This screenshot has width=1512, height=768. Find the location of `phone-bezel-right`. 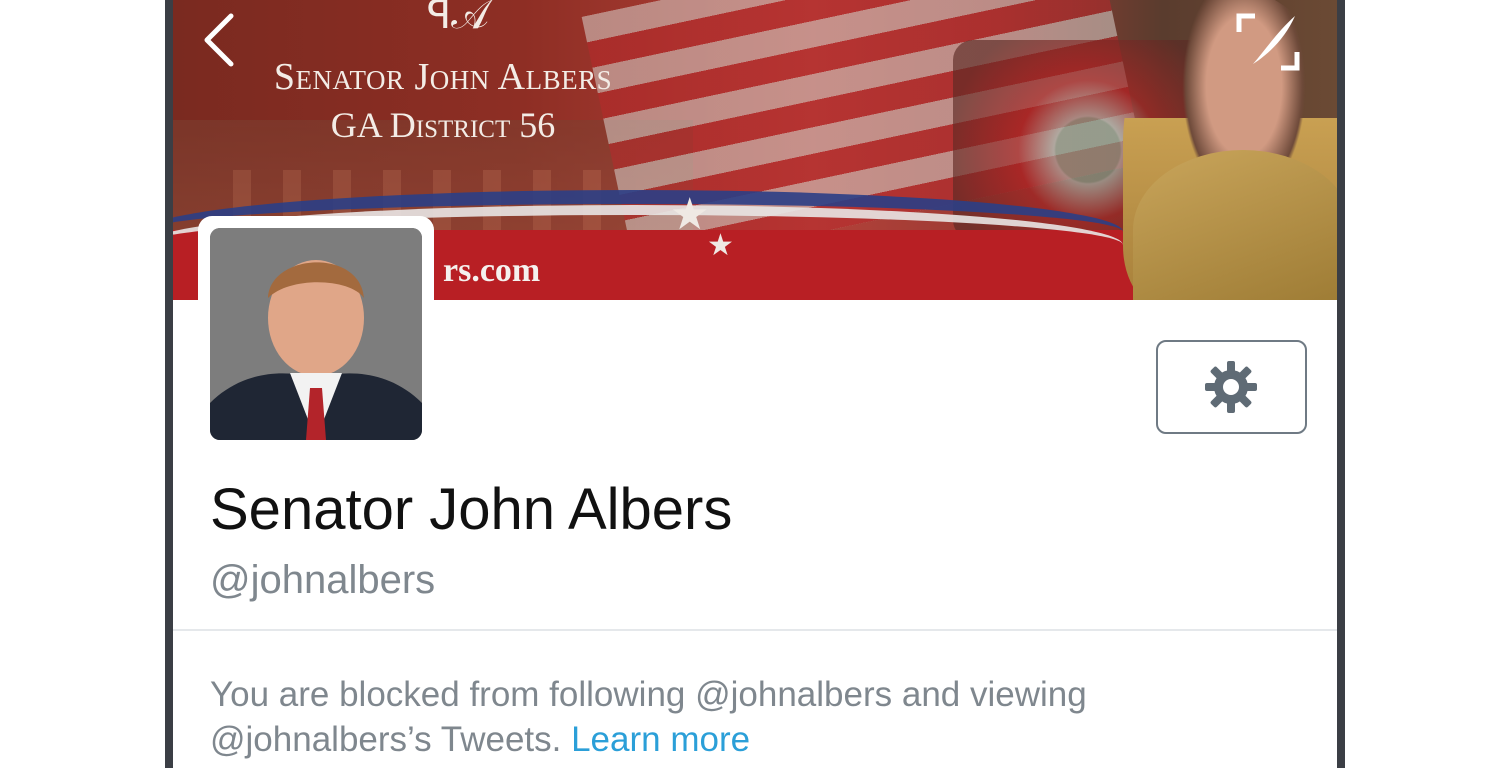

phone-bezel-right is located at coordinates (1341, 384).